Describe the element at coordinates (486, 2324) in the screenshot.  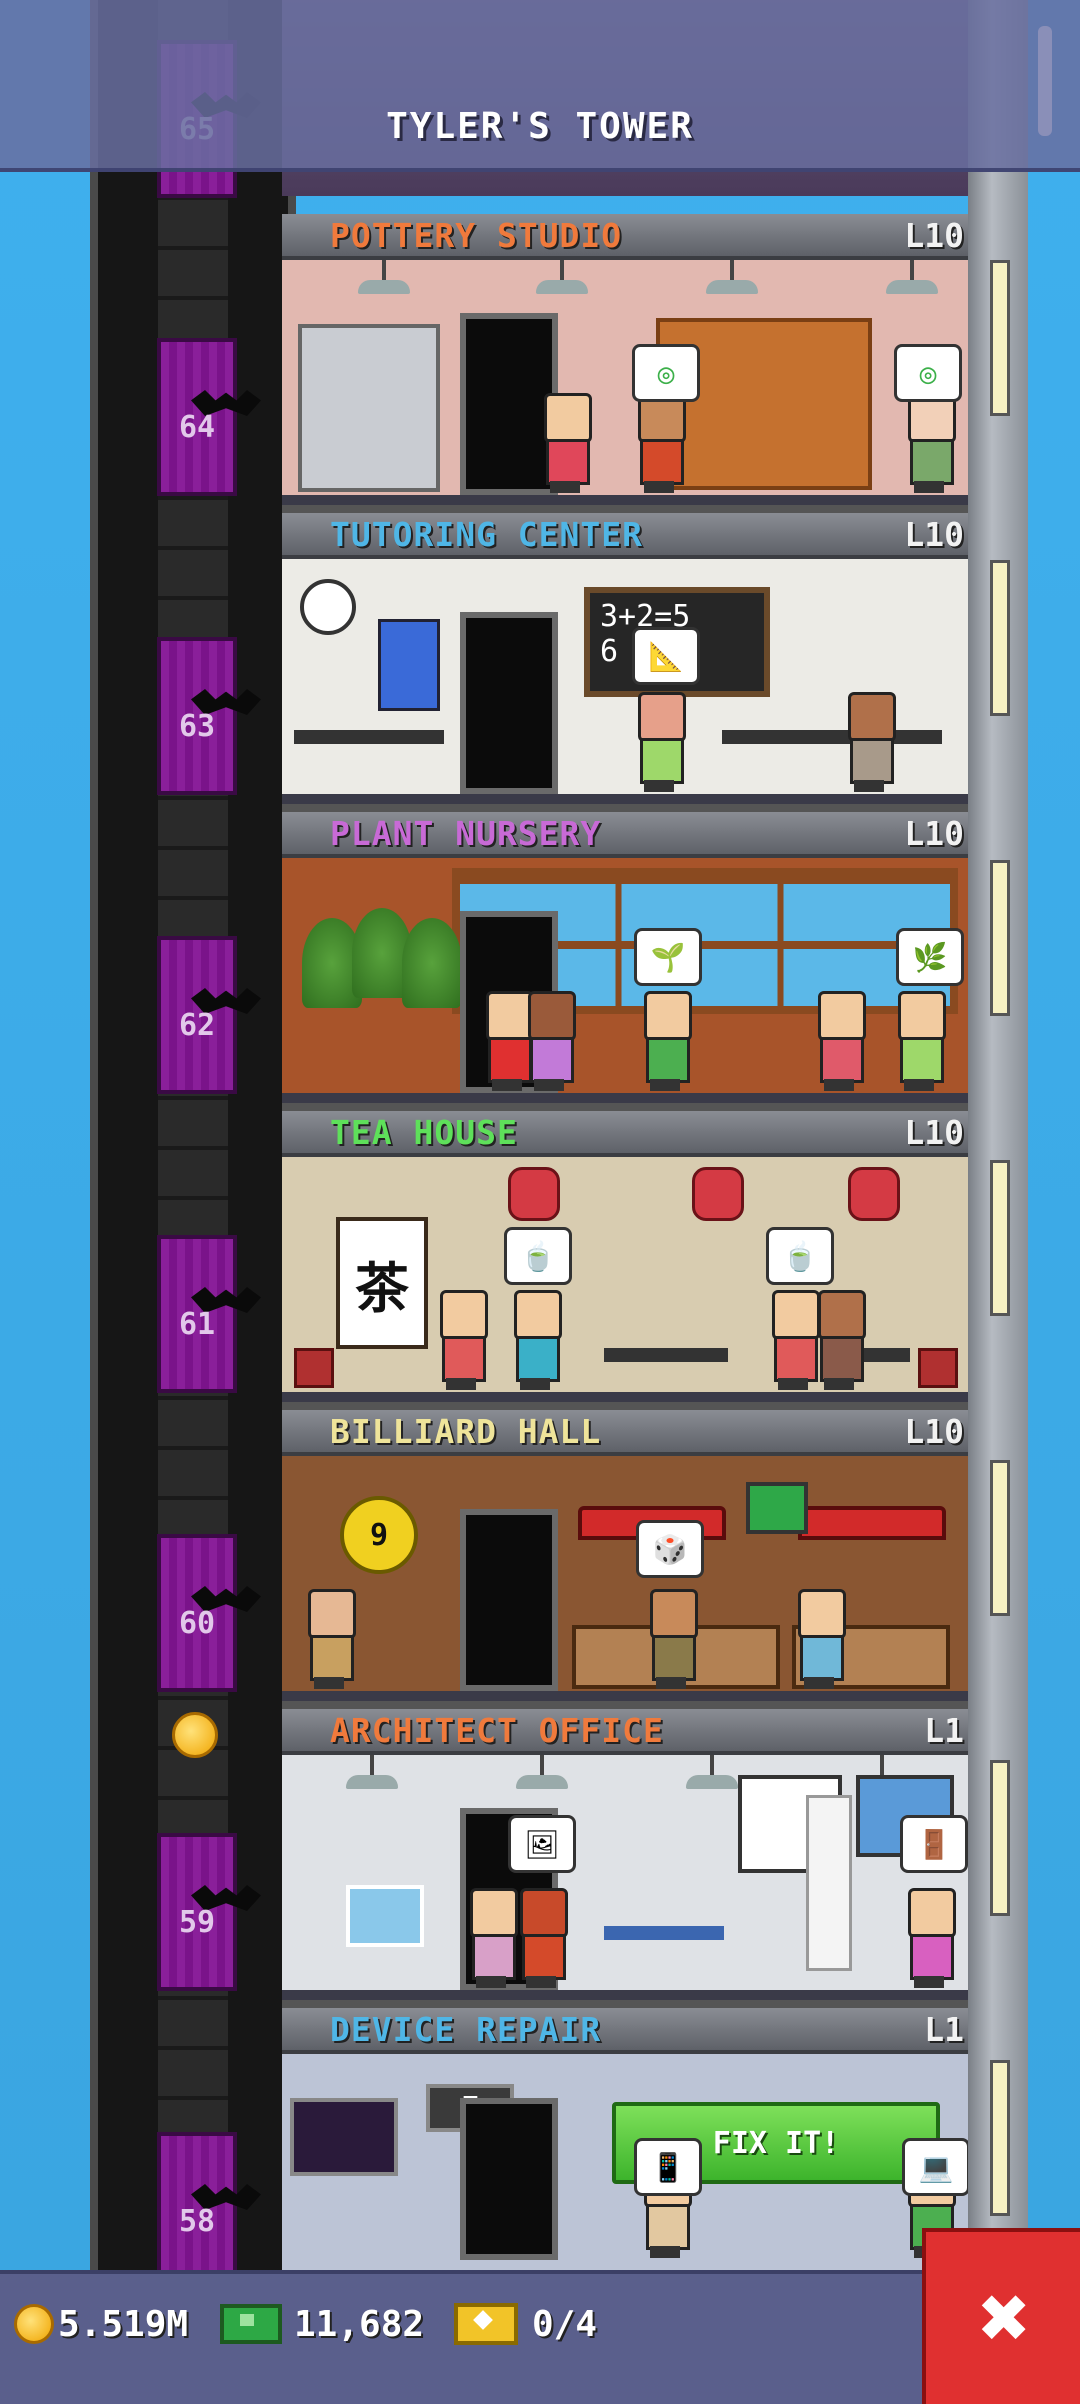
I see `ticket-icon` at that location.